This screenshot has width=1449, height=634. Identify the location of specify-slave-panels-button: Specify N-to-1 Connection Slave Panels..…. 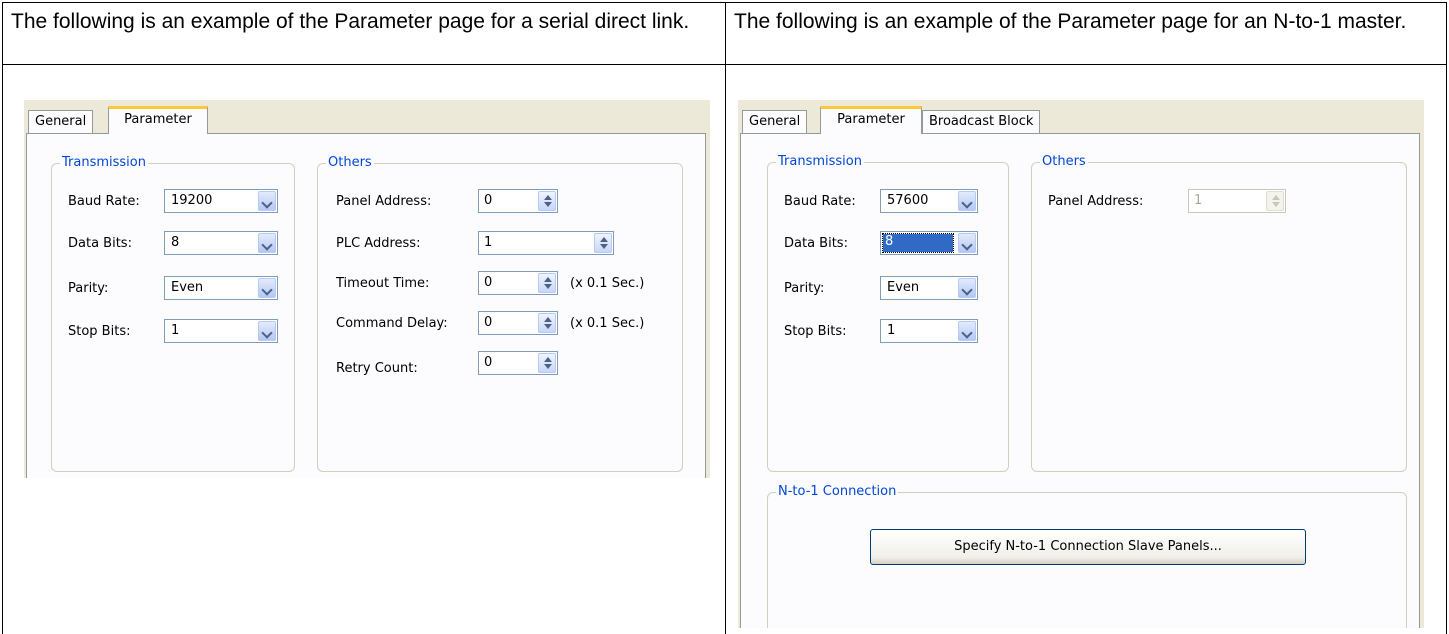
(1088, 547).